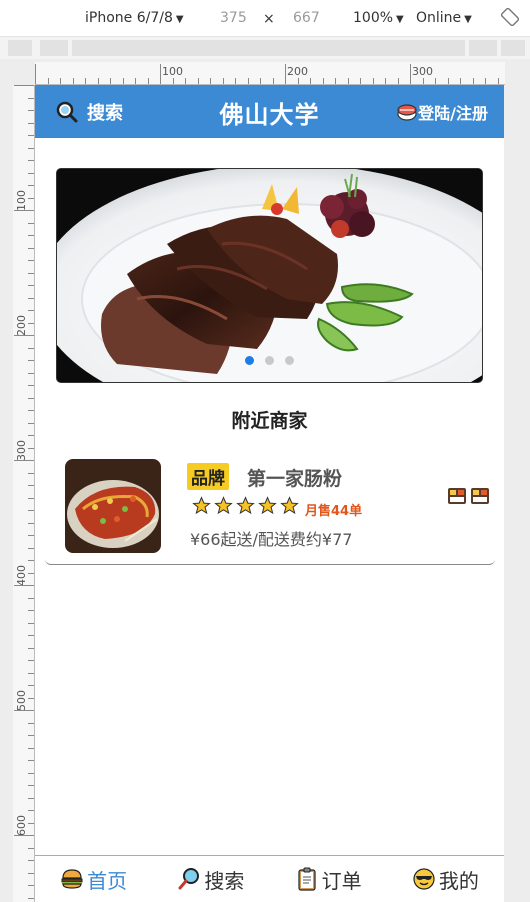  I want to click on tab-search: 搜索, so click(210, 879).